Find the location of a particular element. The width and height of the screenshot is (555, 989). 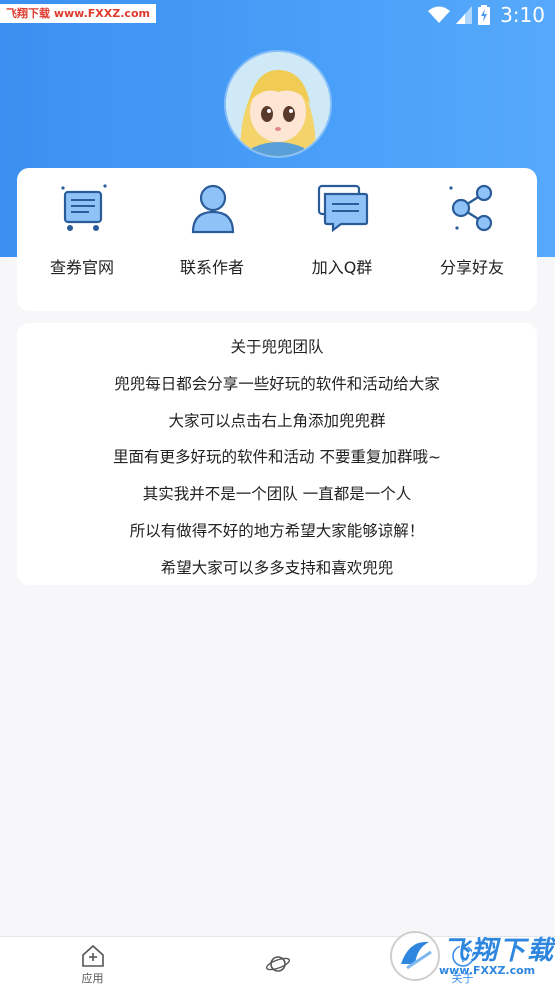

action-label: 加入Q群 is located at coordinates (342, 267).